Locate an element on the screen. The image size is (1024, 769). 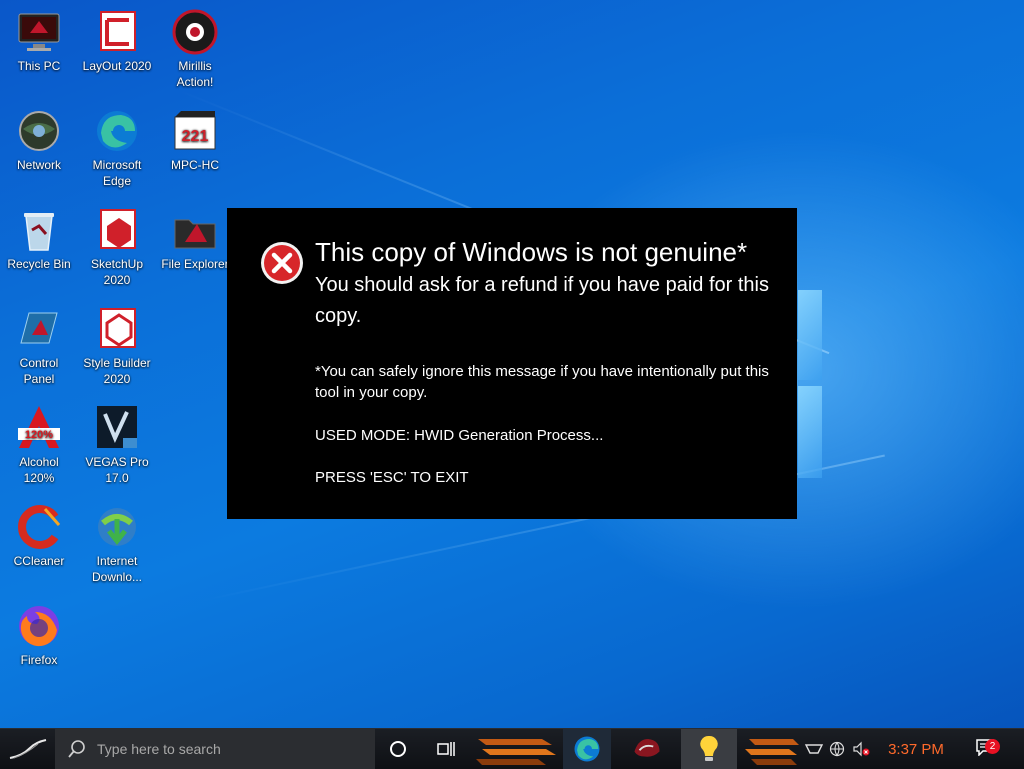
tray-volume-button is located at coordinates (861, 749).